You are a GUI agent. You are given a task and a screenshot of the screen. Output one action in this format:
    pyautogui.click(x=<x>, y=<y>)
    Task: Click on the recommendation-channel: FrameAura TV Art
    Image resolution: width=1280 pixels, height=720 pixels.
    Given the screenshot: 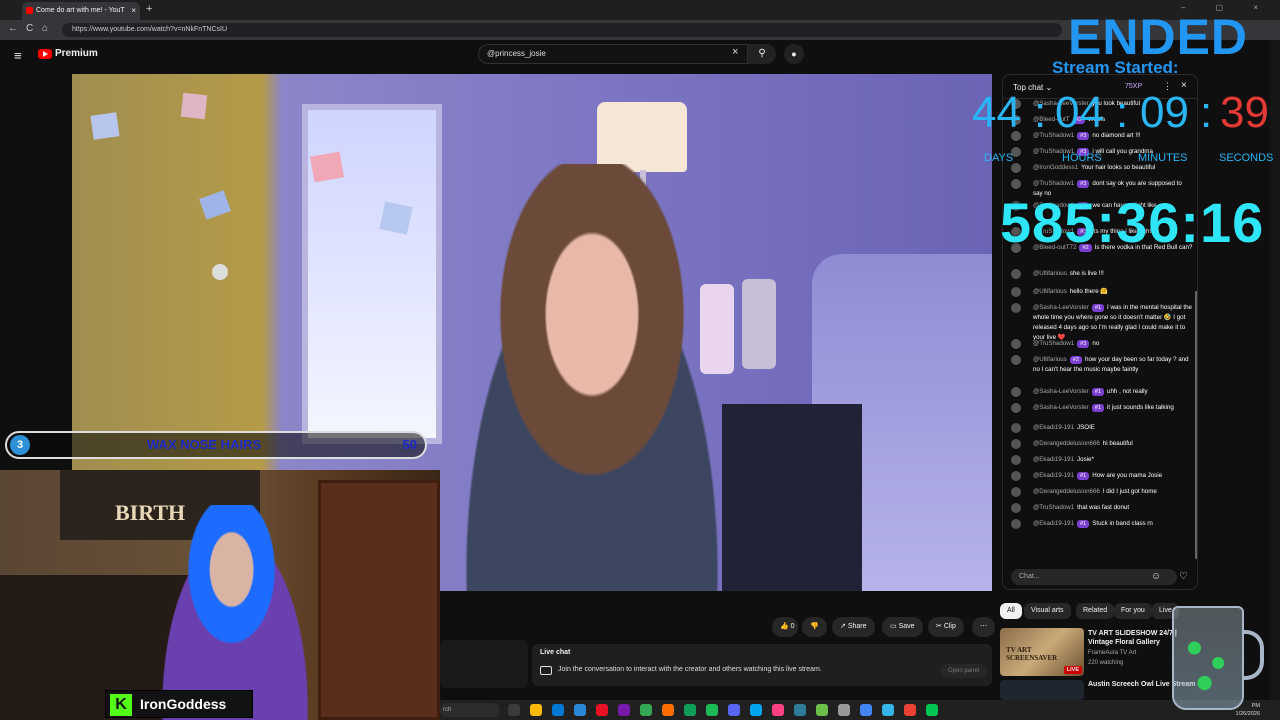 What is the action you would take?
    pyautogui.click(x=1112, y=653)
    